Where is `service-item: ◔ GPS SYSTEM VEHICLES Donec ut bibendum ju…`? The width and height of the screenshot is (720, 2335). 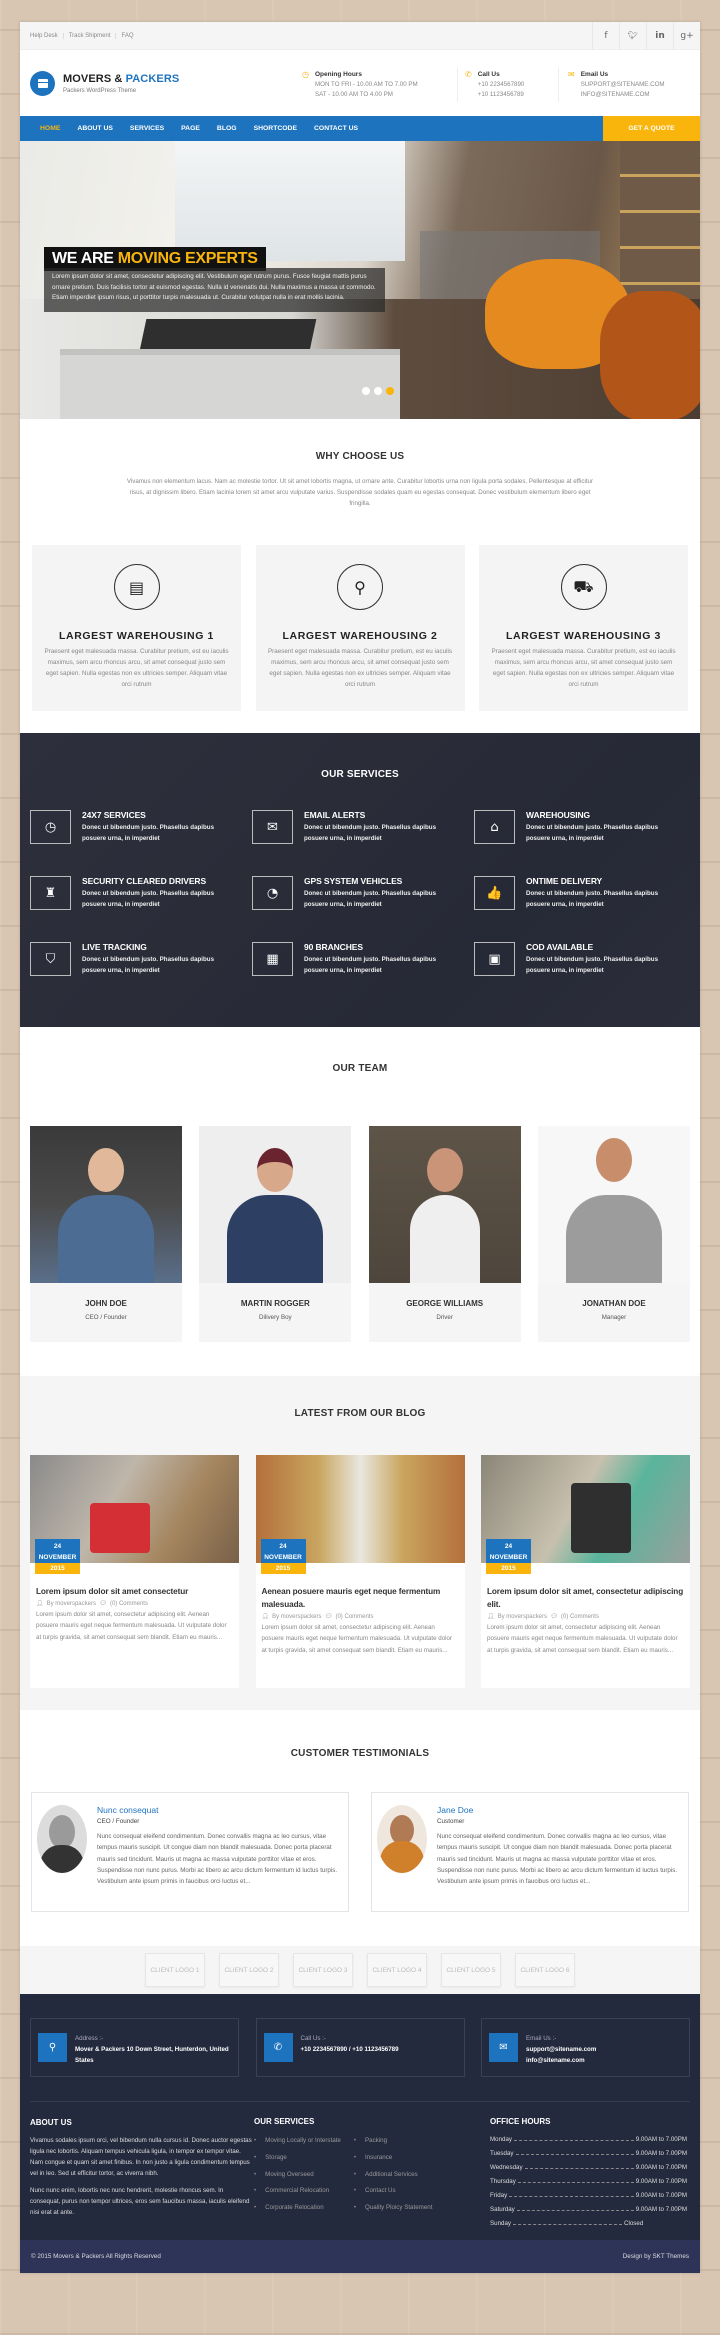
service-item: ◔ GPS SYSTEM VEHICLES Donec ut bibendum ju… is located at coordinates (363, 893).